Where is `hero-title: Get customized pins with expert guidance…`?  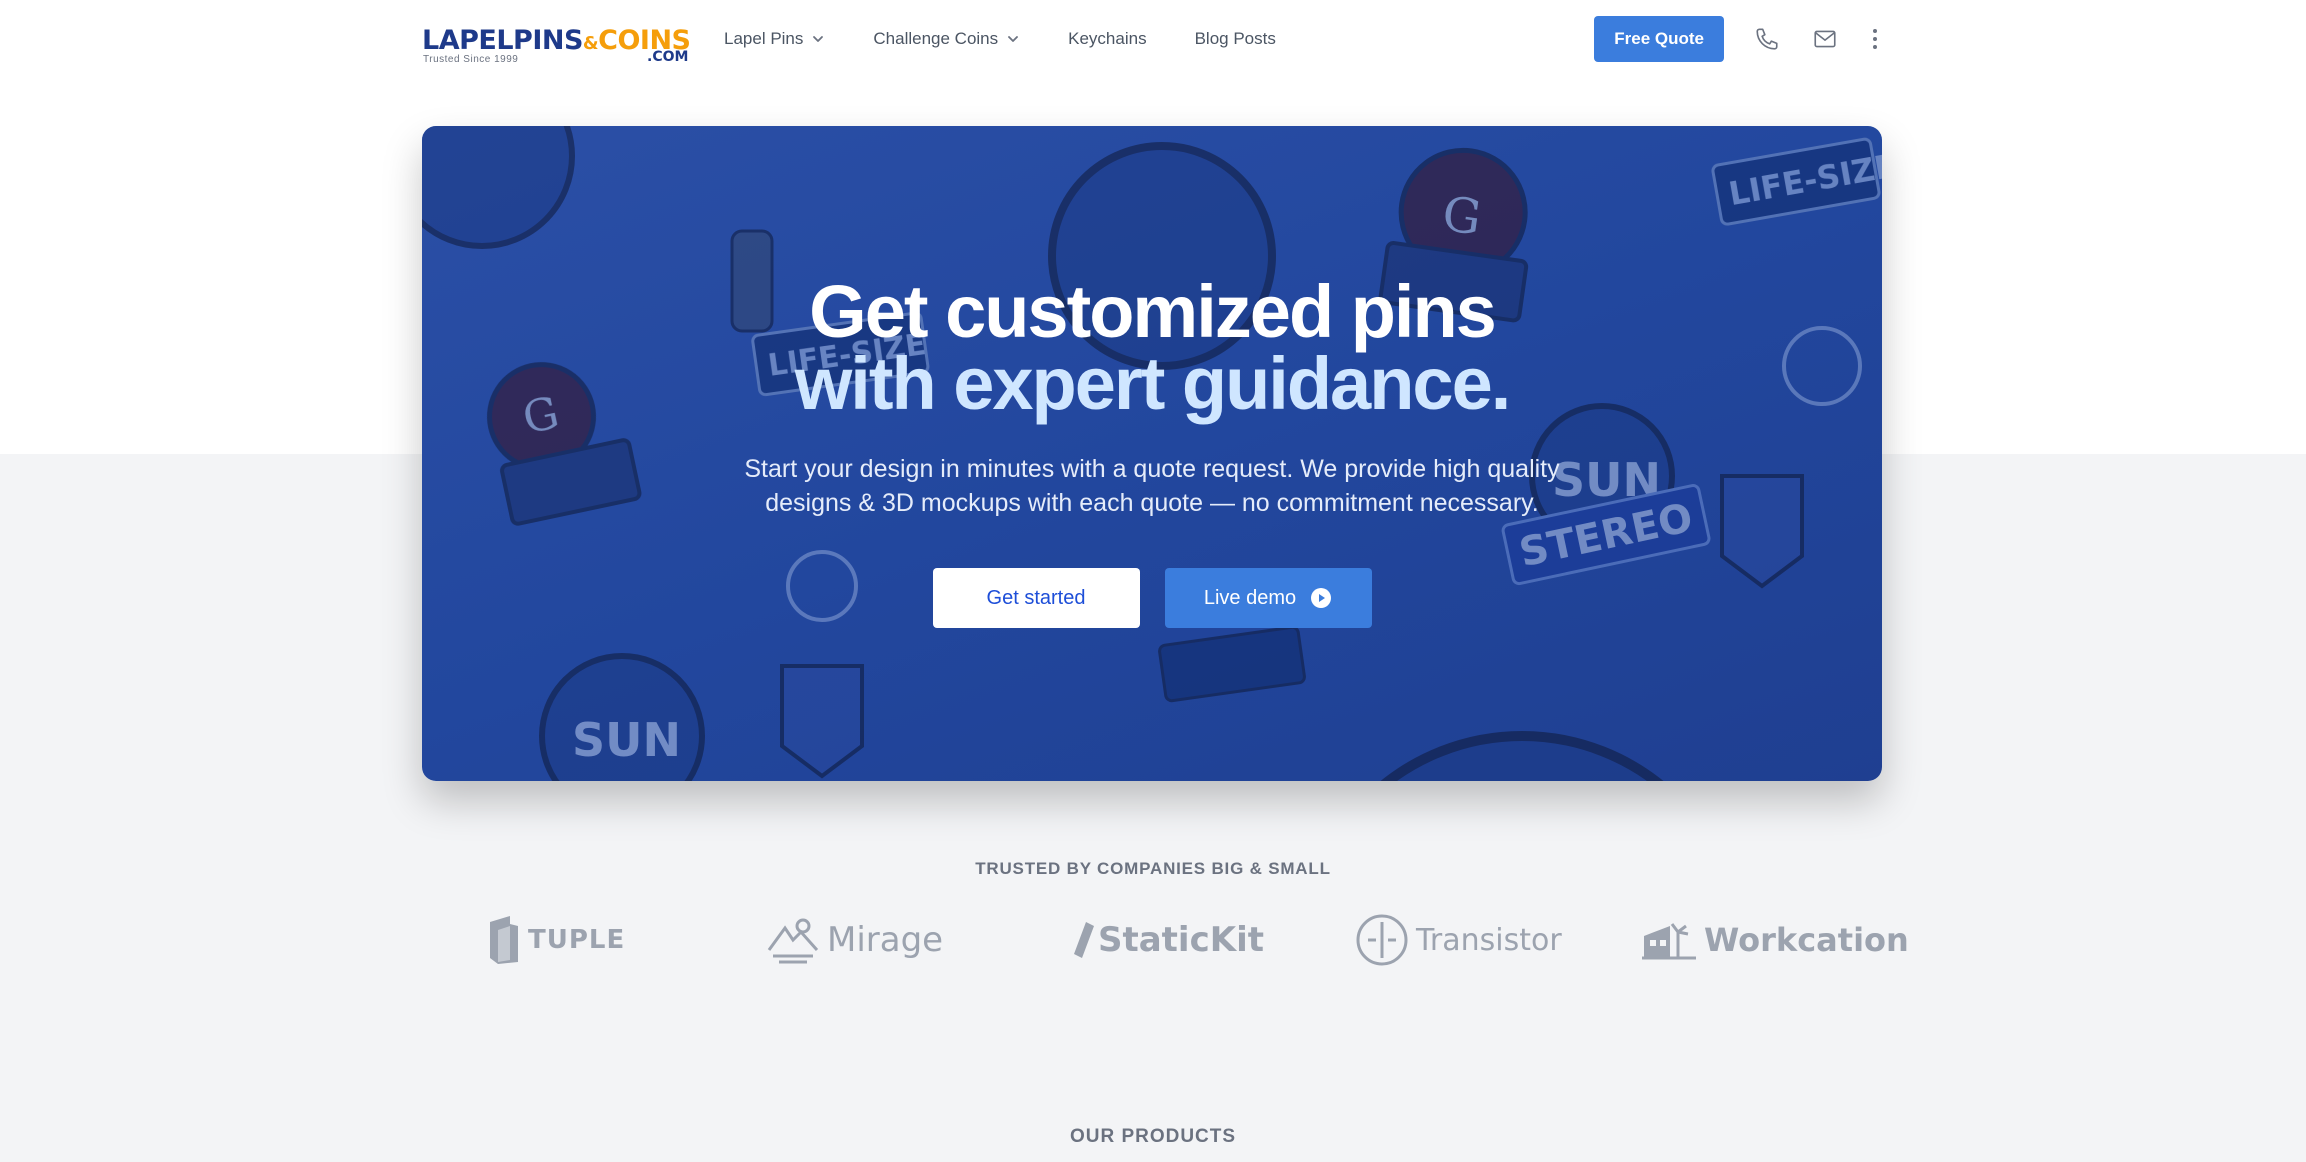 hero-title: Get customized pins with expert guidance… is located at coordinates (1152, 347).